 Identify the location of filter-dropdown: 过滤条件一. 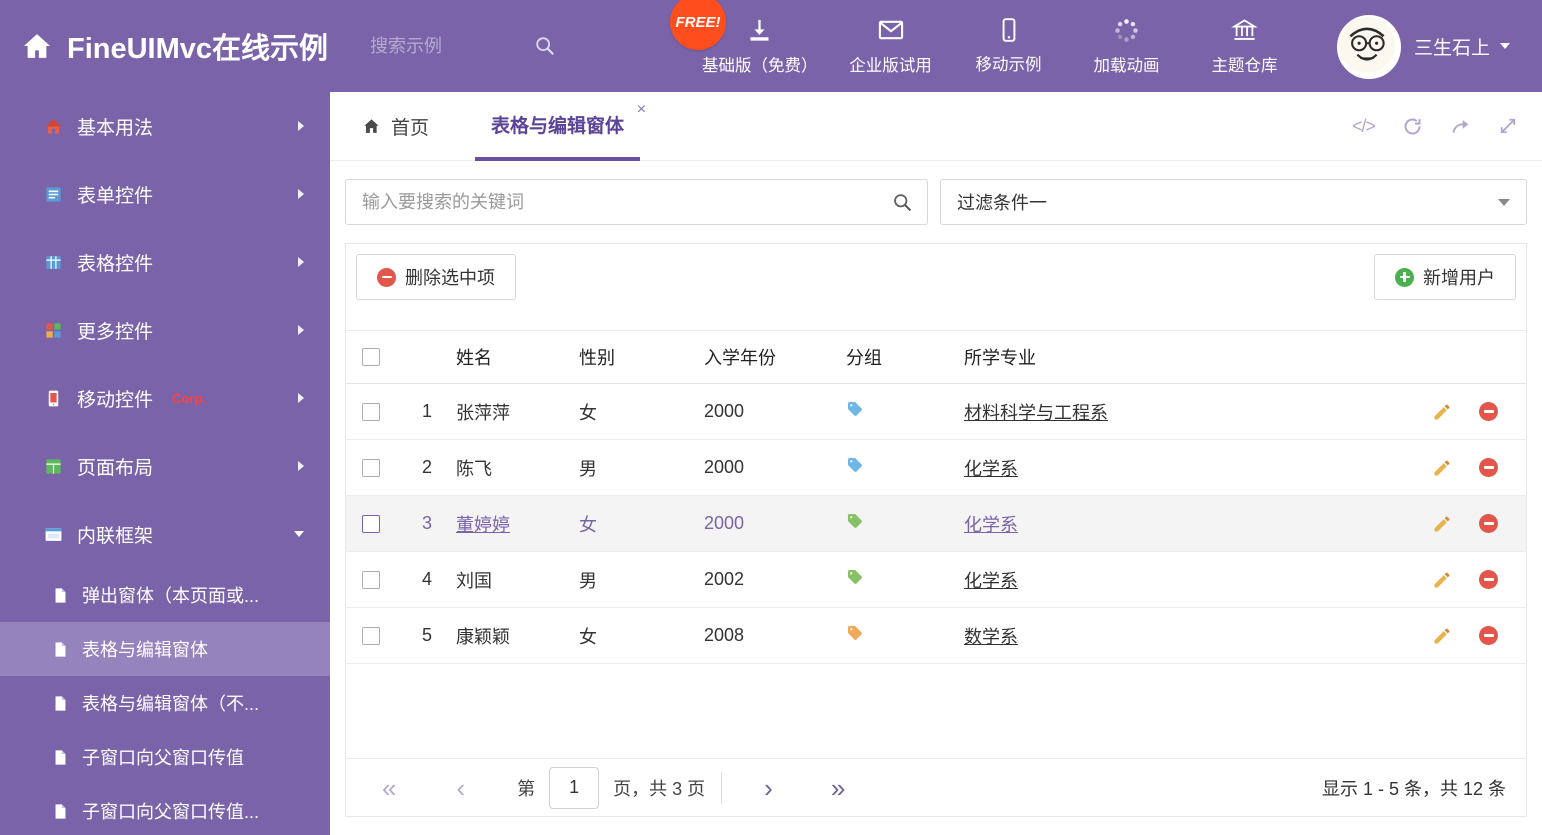
(1233, 202).